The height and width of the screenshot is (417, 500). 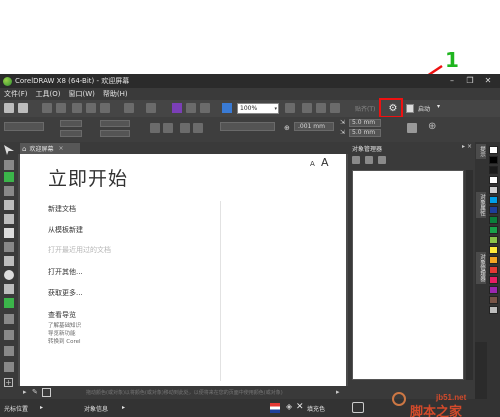 What do you see at coordinates (62, 333) in the screenshot?
I see `tour-new-features-link: 导览新功能` at bounding box center [62, 333].